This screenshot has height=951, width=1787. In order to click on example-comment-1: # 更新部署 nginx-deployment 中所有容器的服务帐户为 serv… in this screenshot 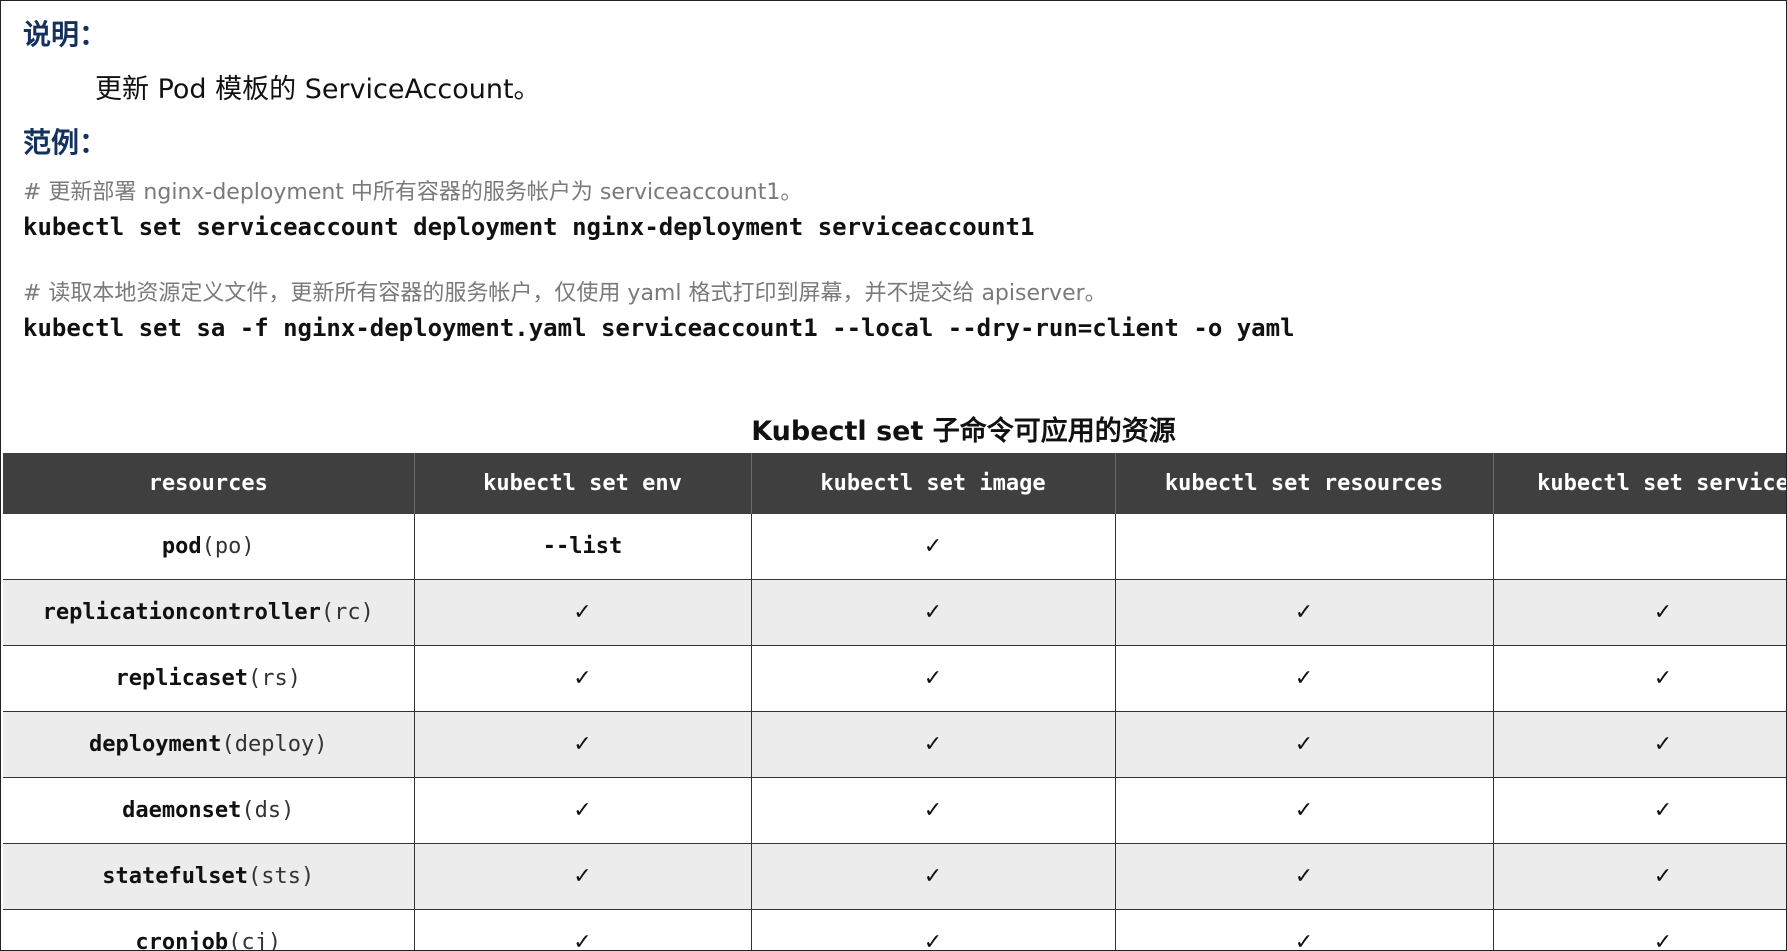, I will do `click(413, 192)`.